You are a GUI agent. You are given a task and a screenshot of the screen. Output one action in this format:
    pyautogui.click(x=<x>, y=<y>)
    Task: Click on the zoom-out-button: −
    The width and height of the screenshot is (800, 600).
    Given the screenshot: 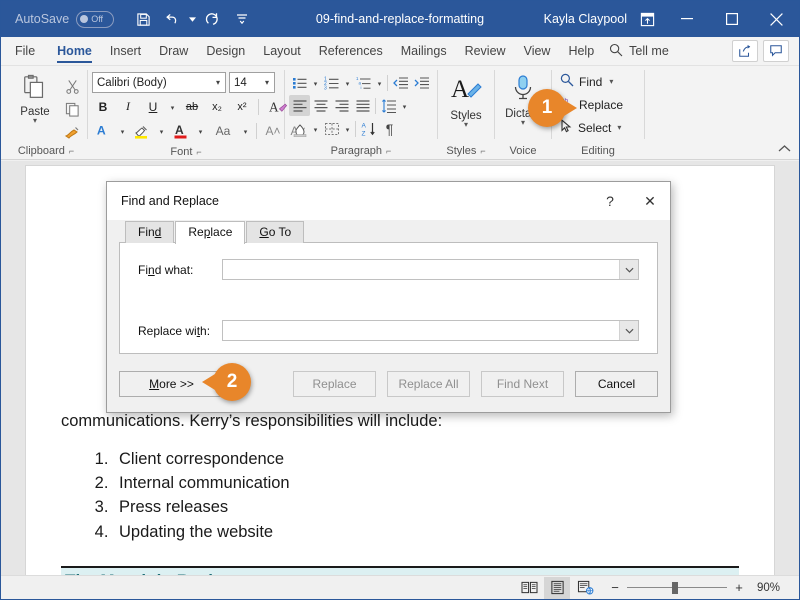 What is the action you would take?
    pyautogui.click(x=615, y=587)
    